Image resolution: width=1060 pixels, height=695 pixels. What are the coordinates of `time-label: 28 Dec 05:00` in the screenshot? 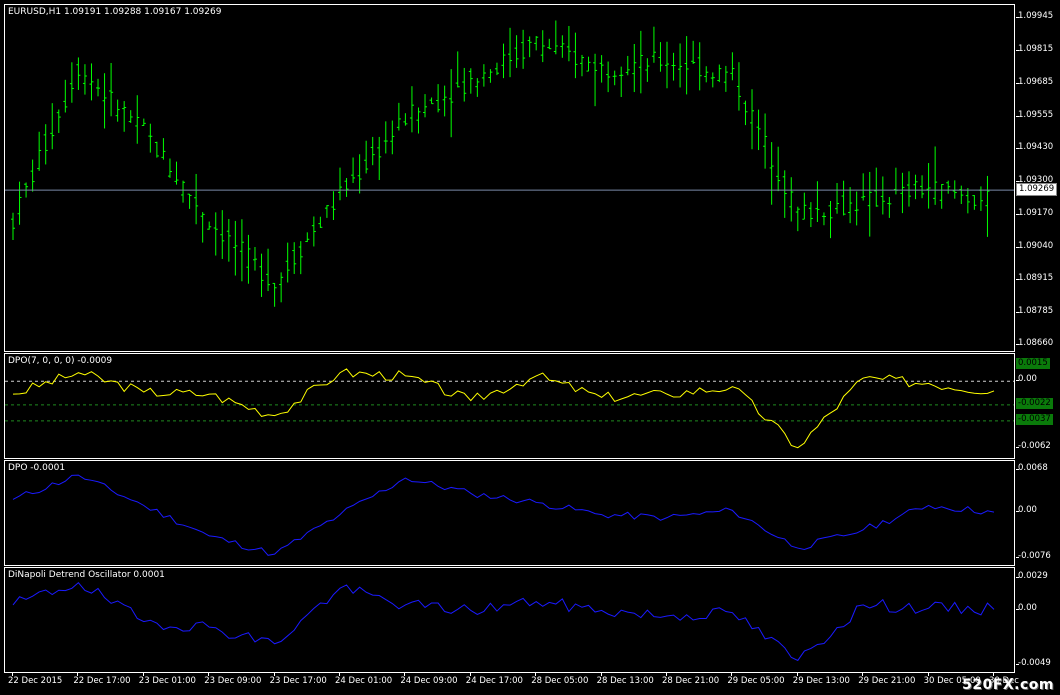 It's located at (560, 681).